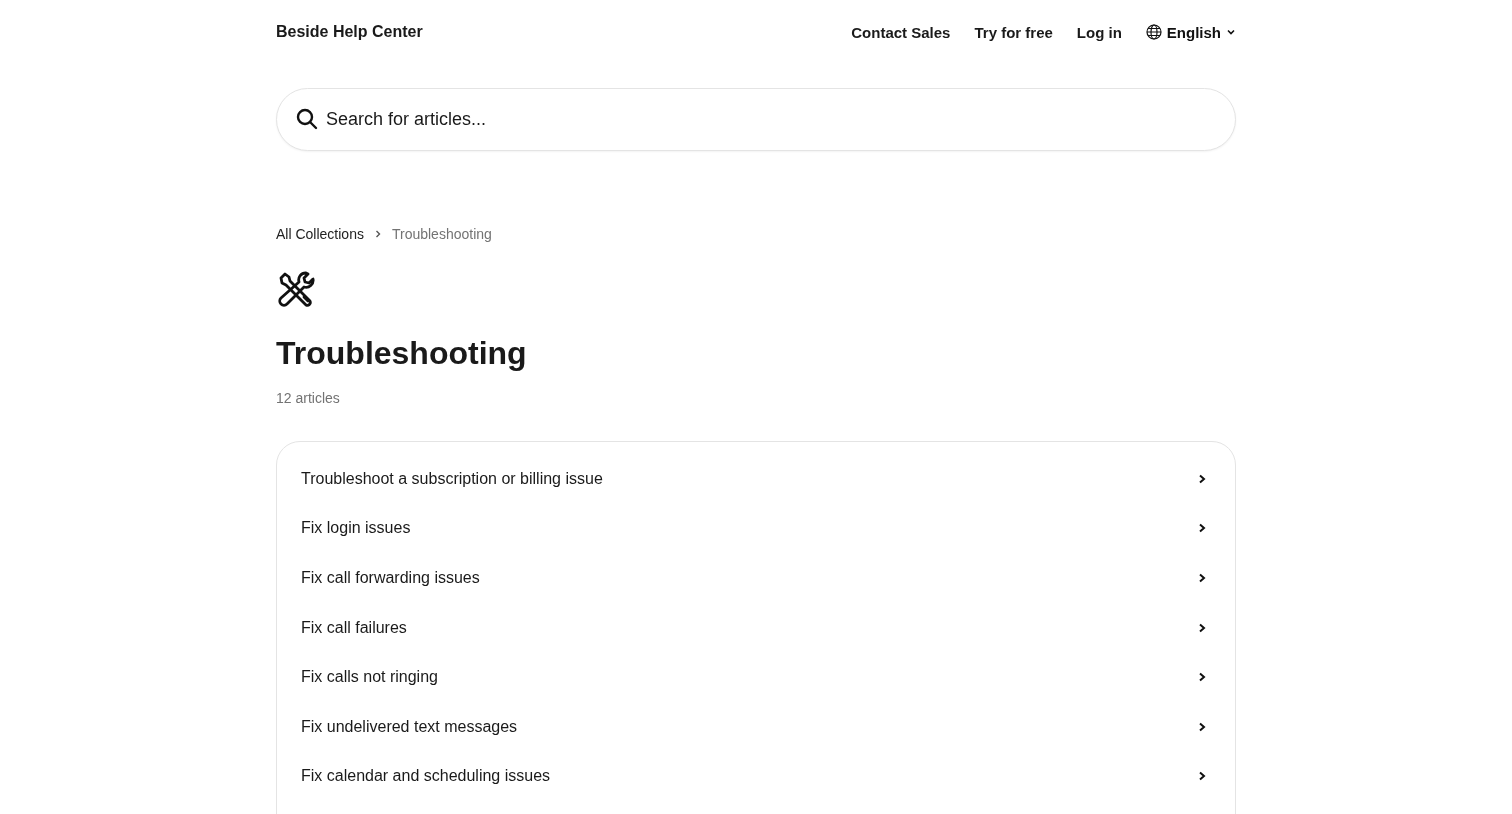 The image size is (1512, 814). What do you see at coordinates (296, 289) in the screenshot?
I see `tools-icon` at bounding box center [296, 289].